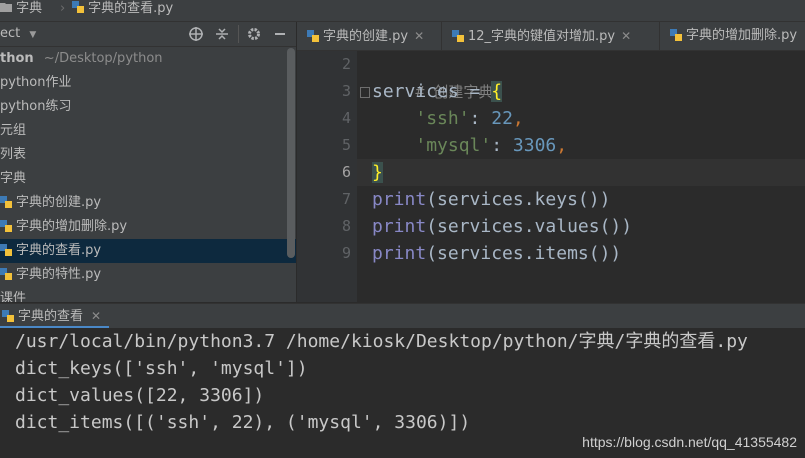 This screenshot has height=458, width=805. I want to click on tab-dict-kv-add: 12_字典的键值对增加.py ✕, so click(551, 36).